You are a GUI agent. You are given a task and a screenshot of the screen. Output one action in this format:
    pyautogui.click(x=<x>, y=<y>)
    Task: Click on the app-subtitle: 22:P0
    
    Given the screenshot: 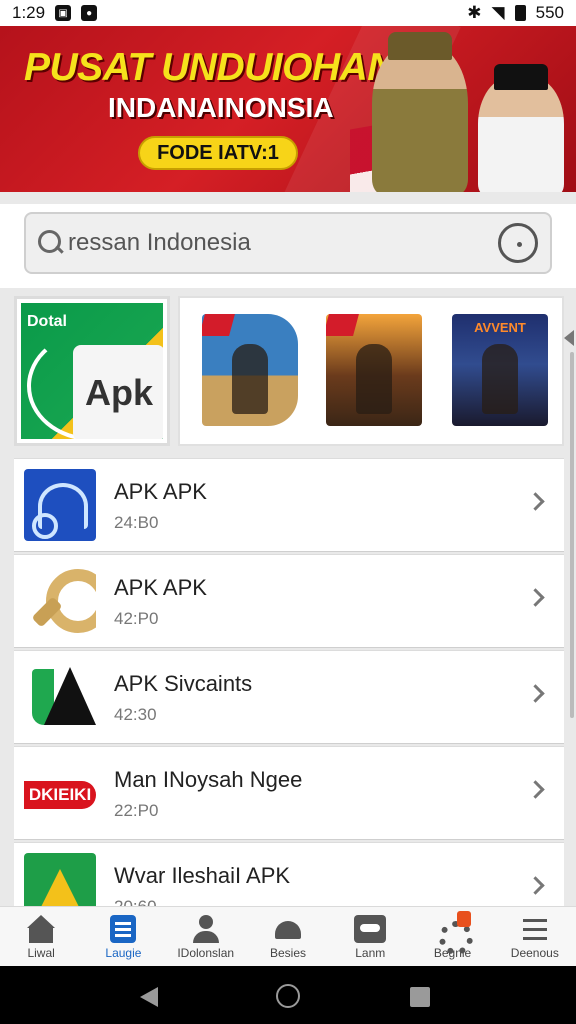 What is the action you would take?
    pyautogui.click(x=136, y=810)
    